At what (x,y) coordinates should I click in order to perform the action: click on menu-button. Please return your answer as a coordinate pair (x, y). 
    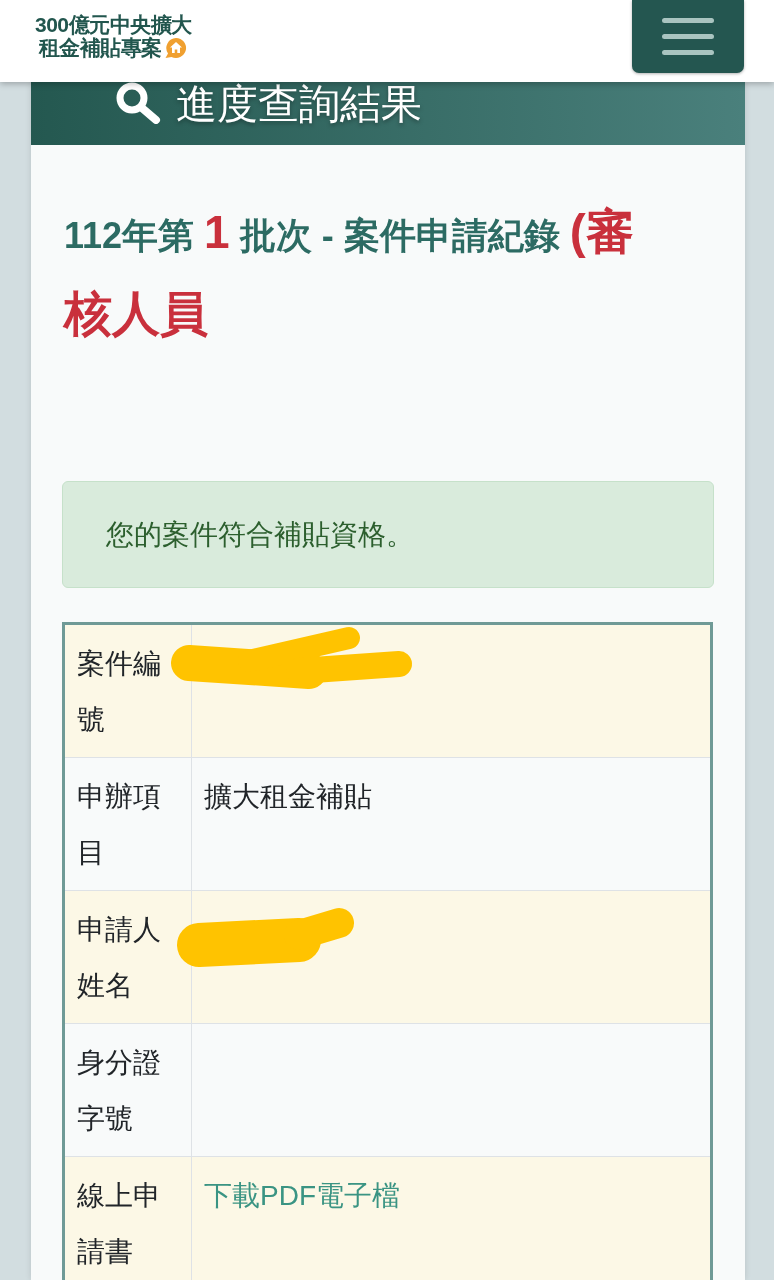
    Looking at the image, I should click on (688, 36).